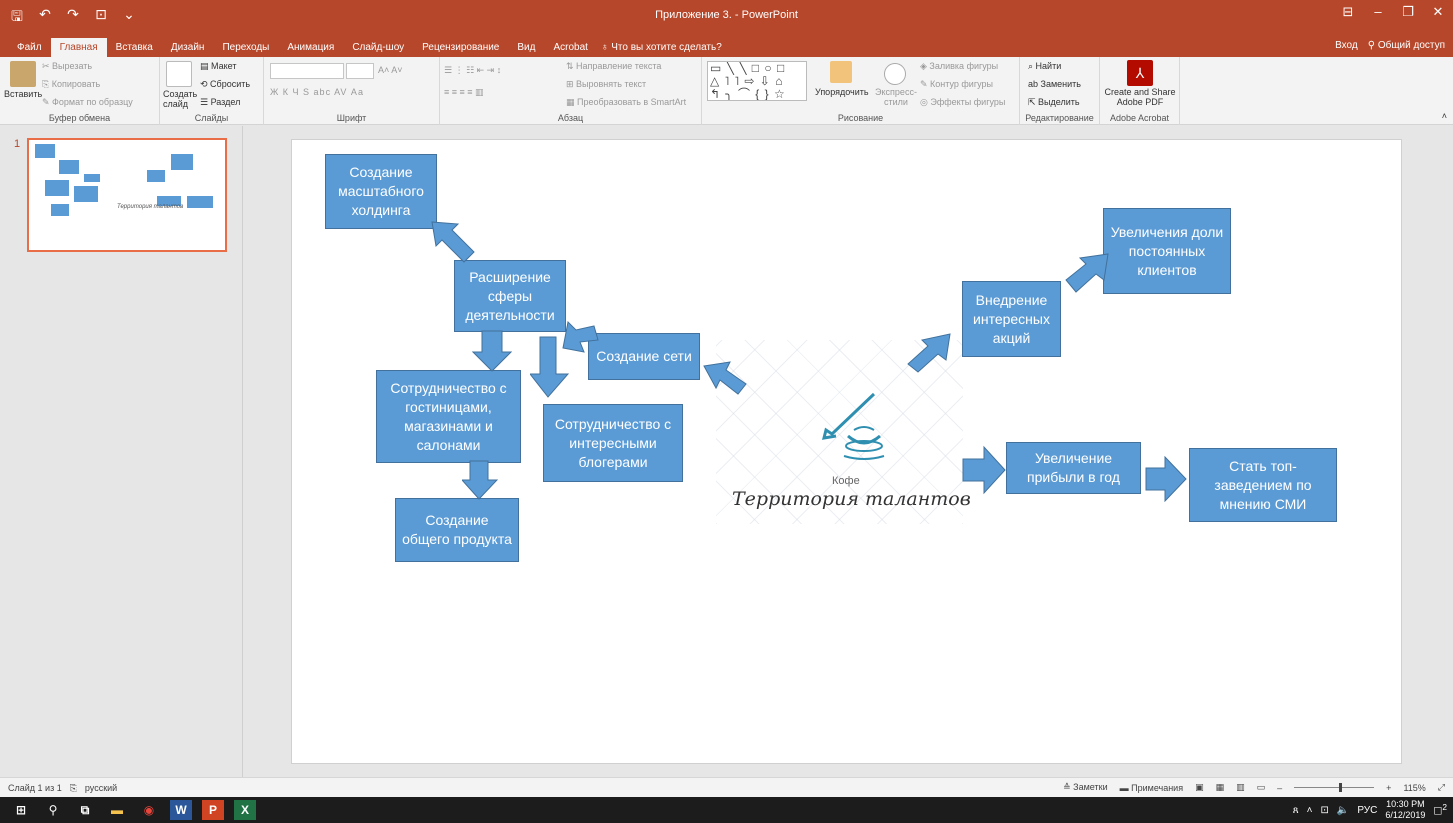  What do you see at coordinates (1310, 810) in the screenshot?
I see `tray-chevron-icon: ˄` at bounding box center [1310, 810].